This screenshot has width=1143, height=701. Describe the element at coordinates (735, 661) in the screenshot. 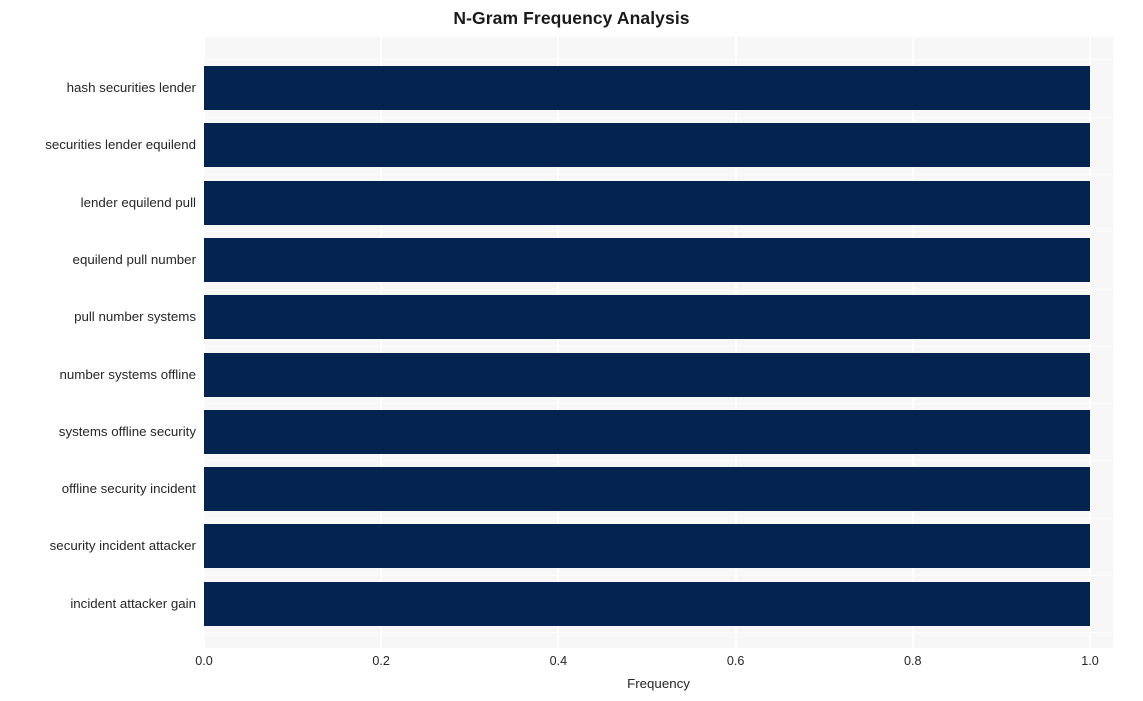

I see `x-axis-tick-label: 0.6` at that location.